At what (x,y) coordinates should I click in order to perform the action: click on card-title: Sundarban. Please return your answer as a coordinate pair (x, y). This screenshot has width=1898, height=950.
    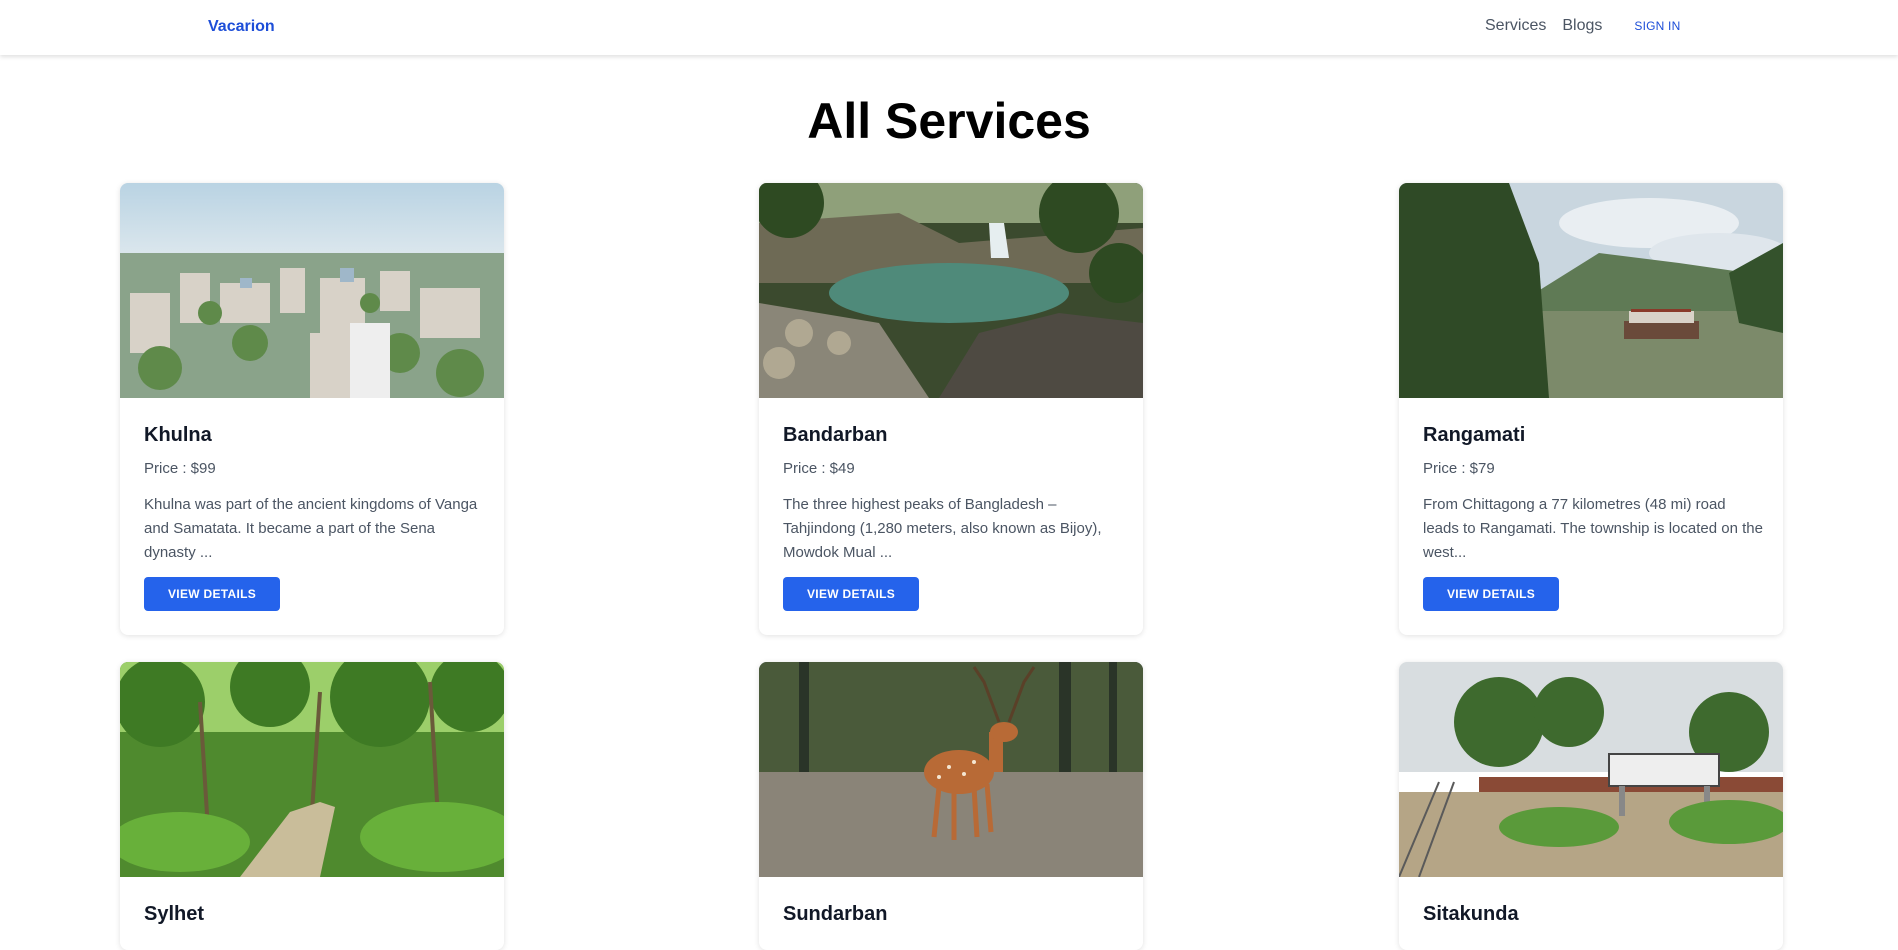
    Looking at the image, I should click on (835, 914).